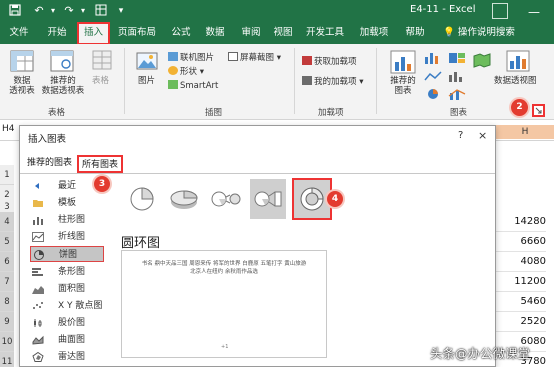 Image resolution: width=554 pixels, height=367 pixels. I want to click on row-header: 9, so click(7, 322).